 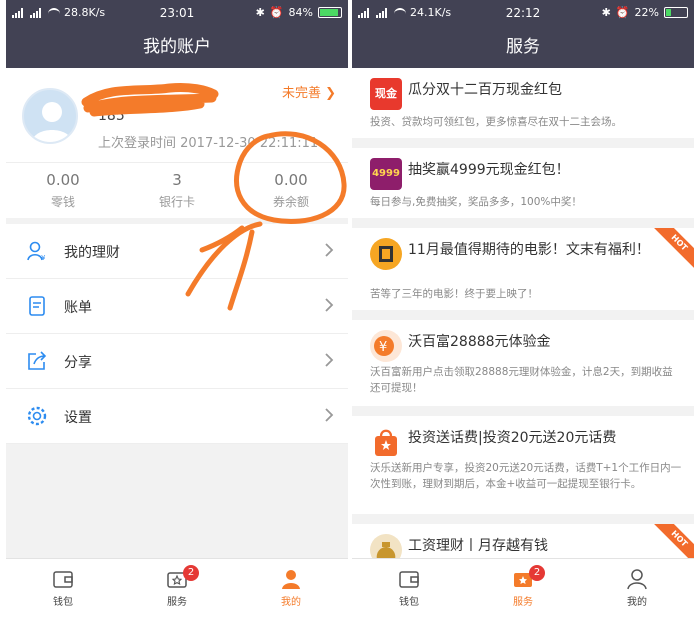 I want to click on stat-label: 银行卡, so click(x=176, y=202).